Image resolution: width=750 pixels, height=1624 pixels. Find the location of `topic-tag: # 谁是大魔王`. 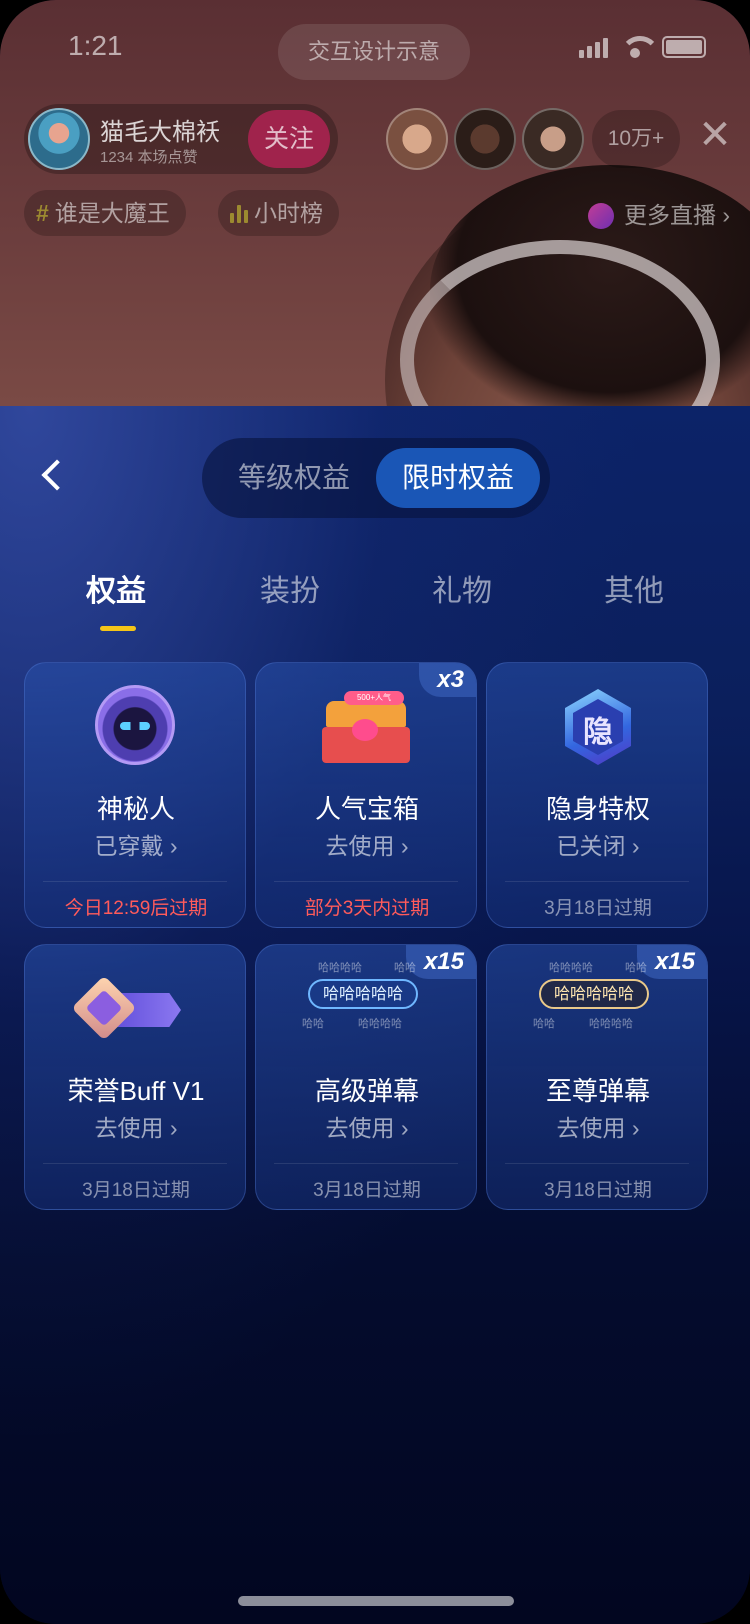

topic-tag: # 谁是大魔王 is located at coordinates (105, 213).